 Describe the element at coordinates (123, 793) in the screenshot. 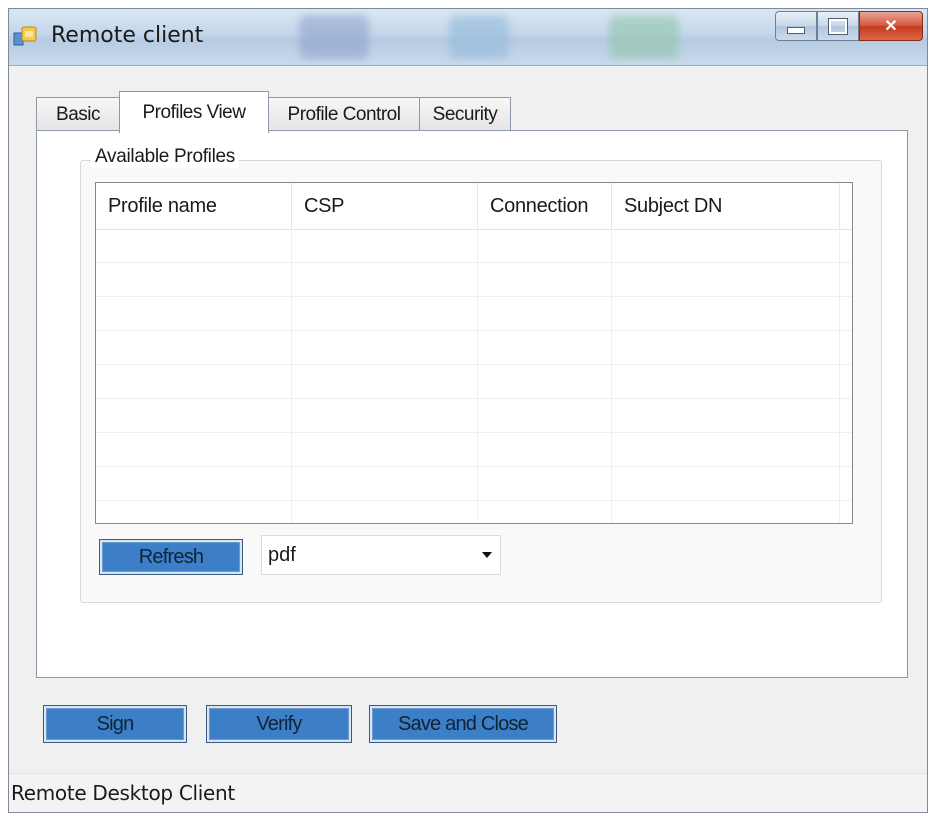

I see `status-text: Remote Desktop Client` at that location.